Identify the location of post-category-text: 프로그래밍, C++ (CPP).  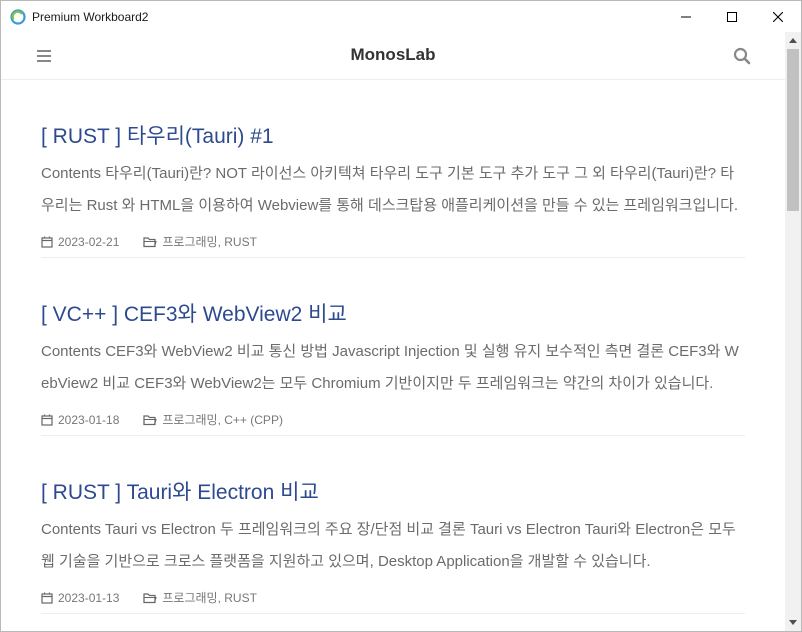
(222, 419).